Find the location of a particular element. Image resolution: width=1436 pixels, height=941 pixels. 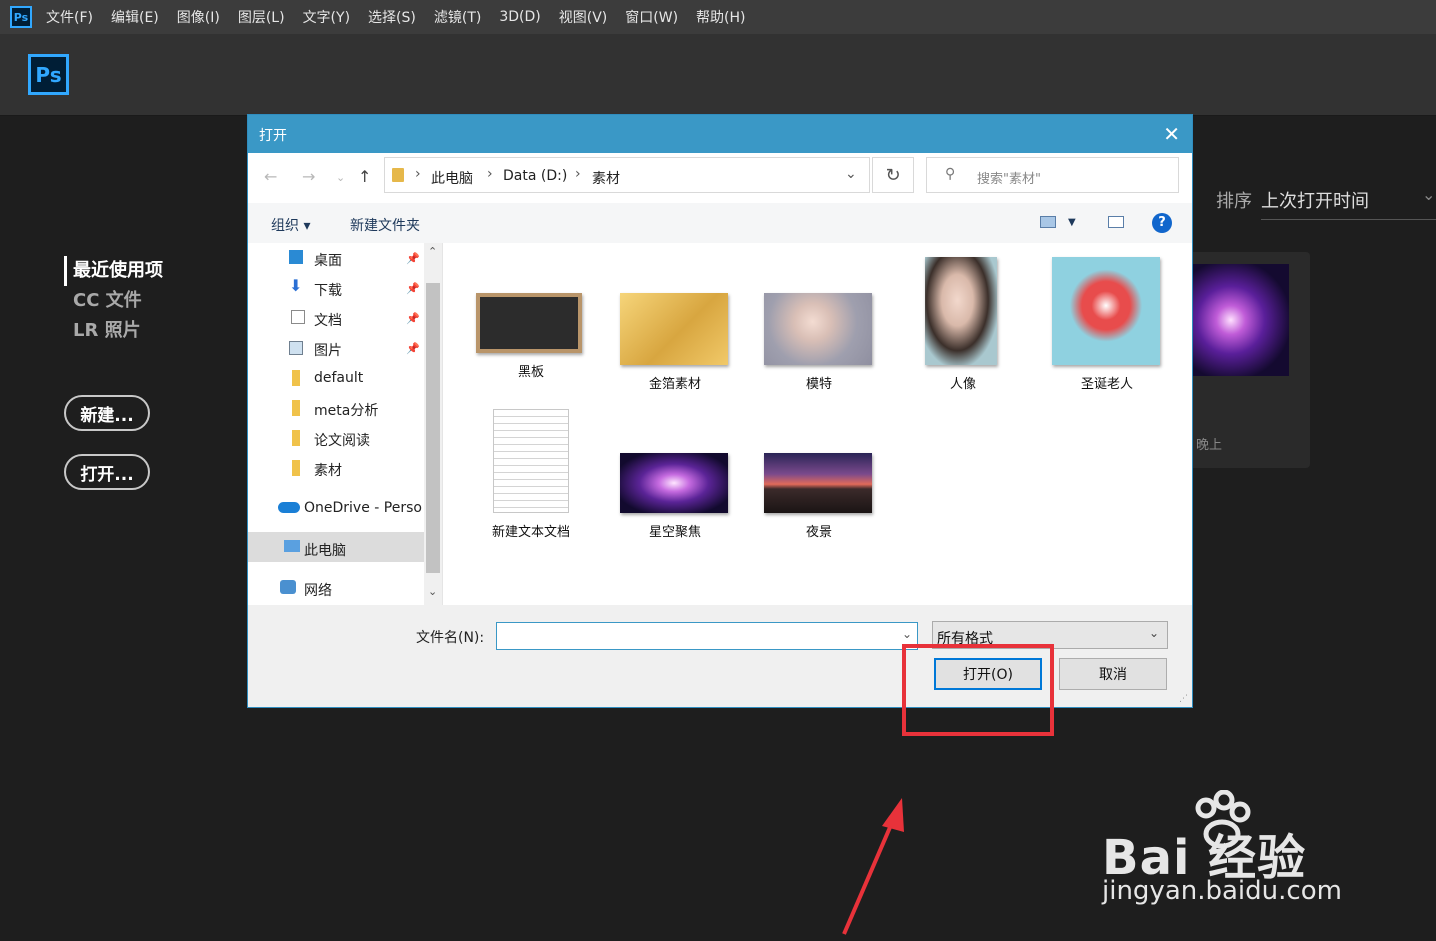

sidebar-item-meta: meta分析 is located at coordinates (346, 410).